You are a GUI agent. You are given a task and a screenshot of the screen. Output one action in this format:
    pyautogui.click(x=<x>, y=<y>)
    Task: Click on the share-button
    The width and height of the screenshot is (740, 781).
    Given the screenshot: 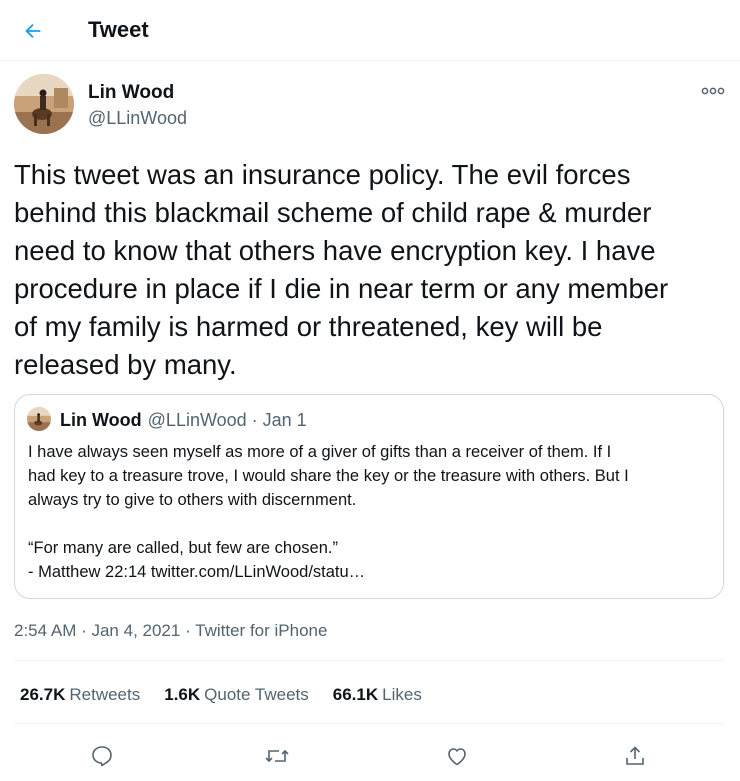 What is the action you would take?
    pyautogui.click(x=635, y=756)
    